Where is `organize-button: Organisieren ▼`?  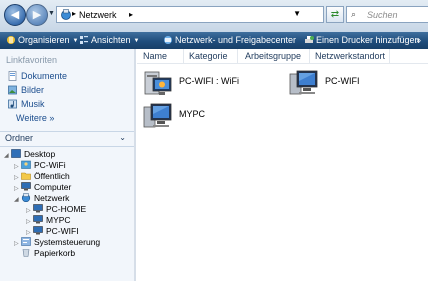 organize-button: Organisieren ▼ is located at coordinates (42, 40).